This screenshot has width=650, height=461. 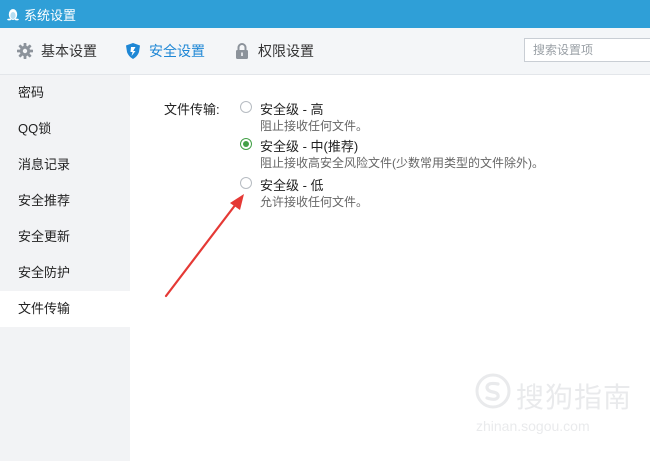 I want to click on file-transfer-label: 文件传输:, so click(x=192, y=109).